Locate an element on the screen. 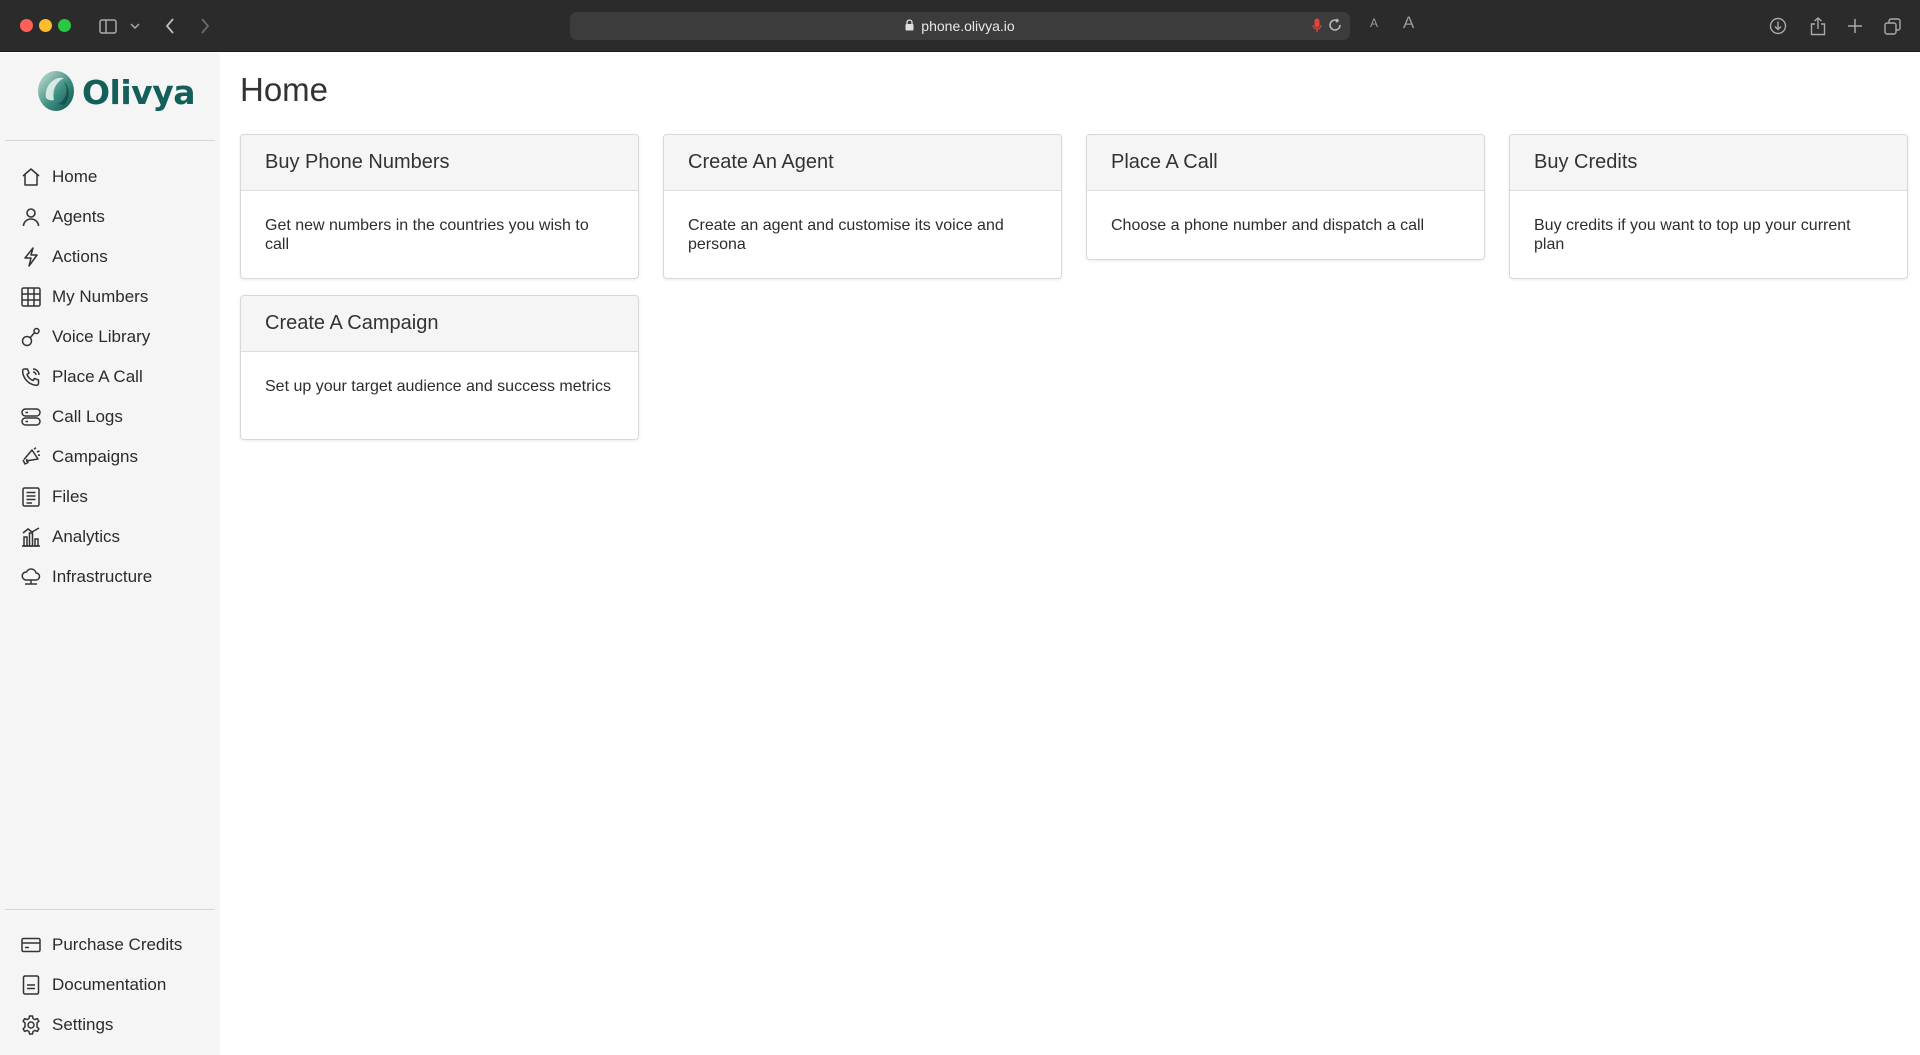  sidebar-item-label: Call Logs is located at coordinates (87, 416).